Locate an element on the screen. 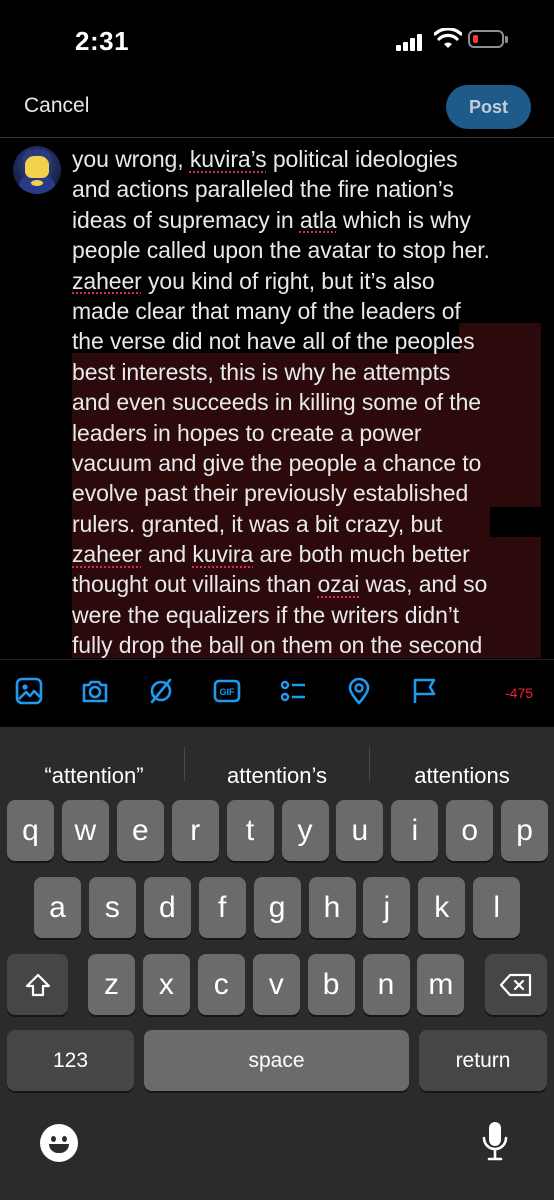  text-segment: and actions paralleled the fire nation’s is located at coordinates (263, 189).